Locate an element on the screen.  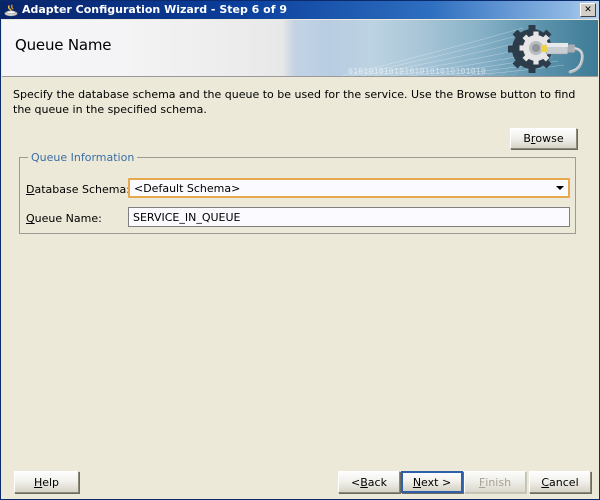
database-schema-value: <Default Schema> is located at coordinates (187, 188).